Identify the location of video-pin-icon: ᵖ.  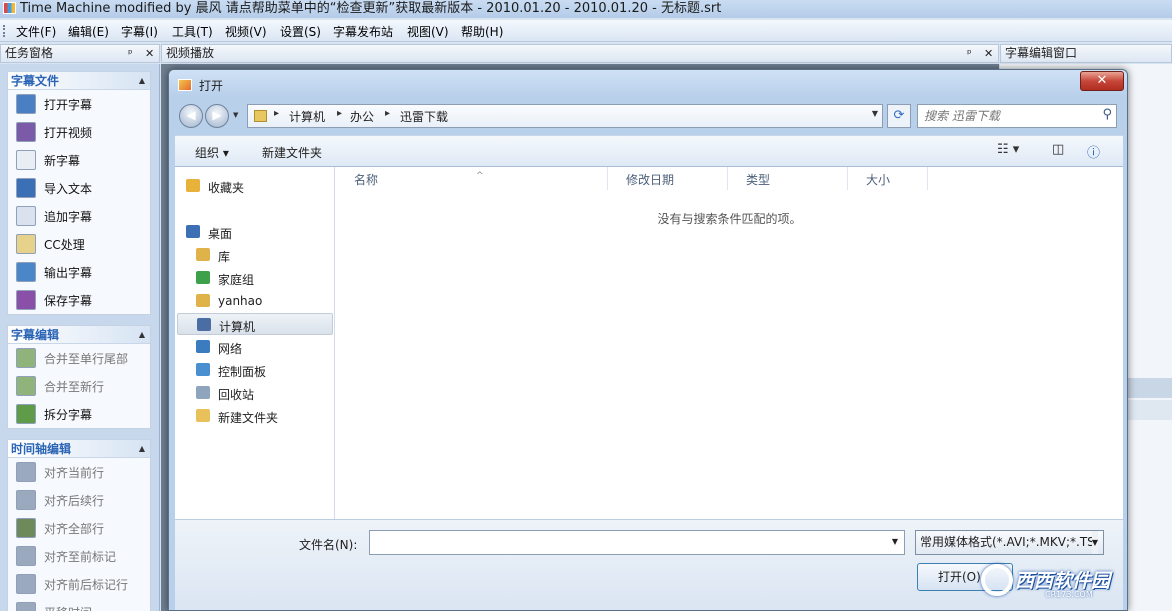
(969, 53).